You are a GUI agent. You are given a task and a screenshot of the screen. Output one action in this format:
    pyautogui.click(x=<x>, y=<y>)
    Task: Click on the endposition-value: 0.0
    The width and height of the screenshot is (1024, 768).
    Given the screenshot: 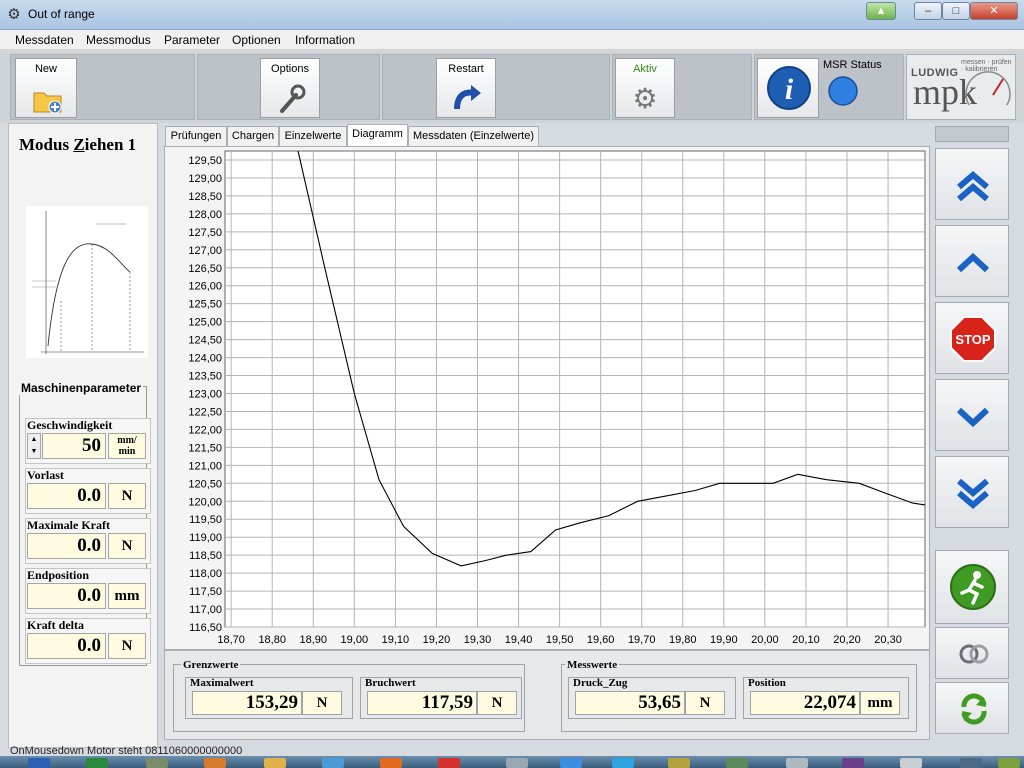 What is the action you would take?
    pyautogui.click(x=66, y=596)
    